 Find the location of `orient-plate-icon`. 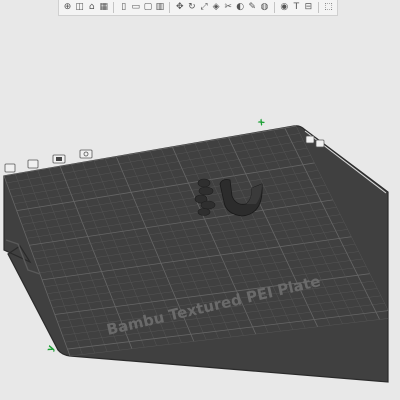

orient-plate-icon is located at coordinates (33, 164).